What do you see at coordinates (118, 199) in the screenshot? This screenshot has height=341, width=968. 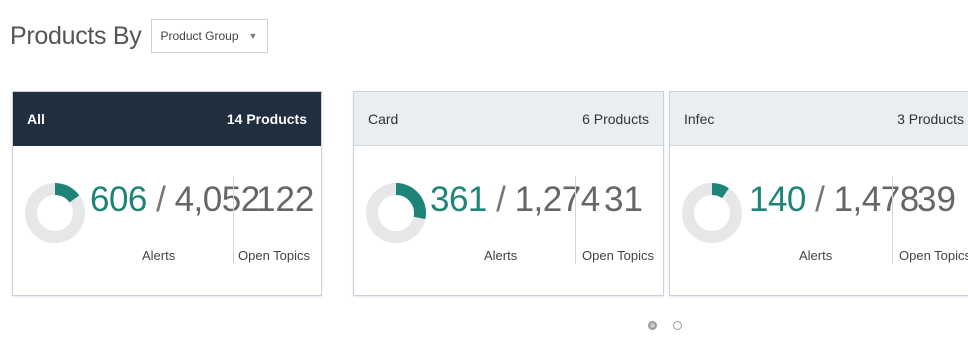 I see `alerts-count: 606` at bounding box center [118, 199].